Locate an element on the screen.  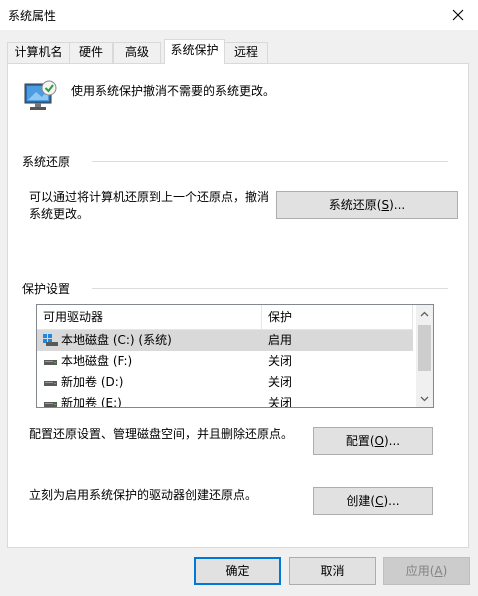
drive-list-header: 可用驱动器 保护 is located at coordinates (225, 317).